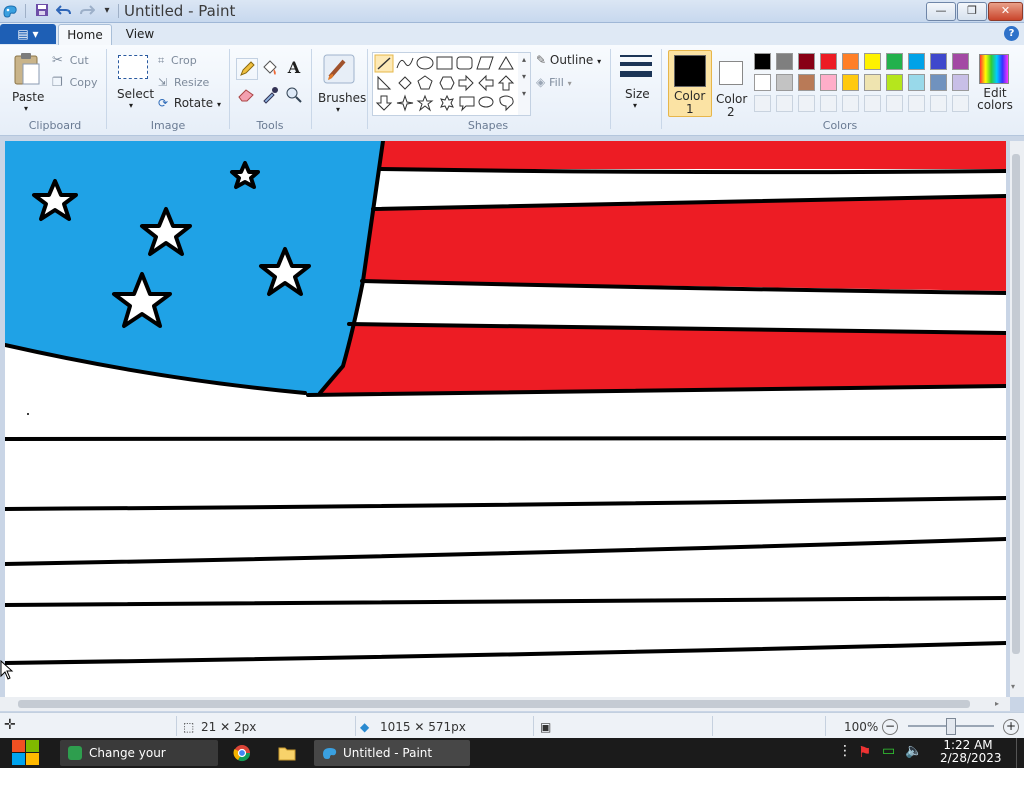 The height and width of the screenshot is (792, 1024). Describe the element at coordinates (467, 104) in the screenshot. I see `rounded-callout-shape` at that location.